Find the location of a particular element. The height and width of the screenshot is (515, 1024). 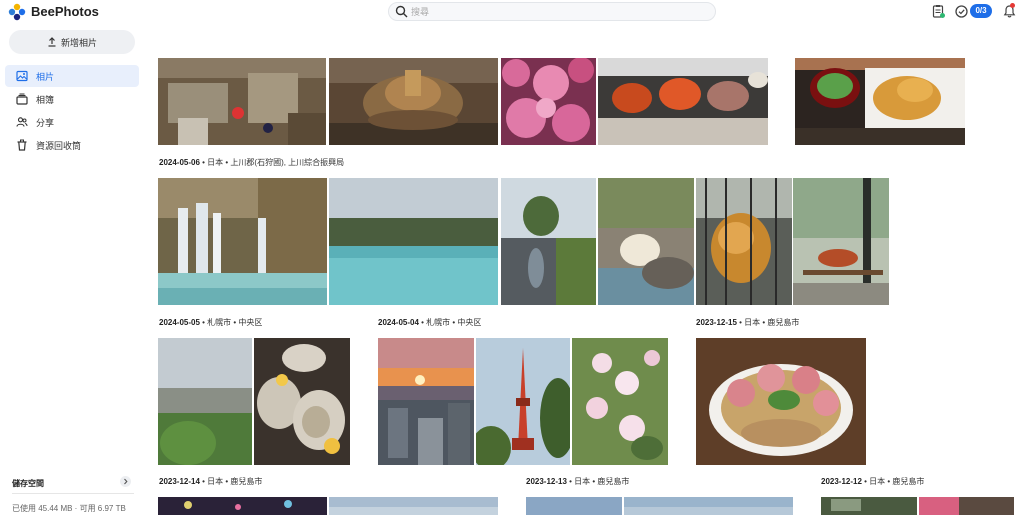

date-group-date: 2024-05-04 is located at coordinates (398, 322).